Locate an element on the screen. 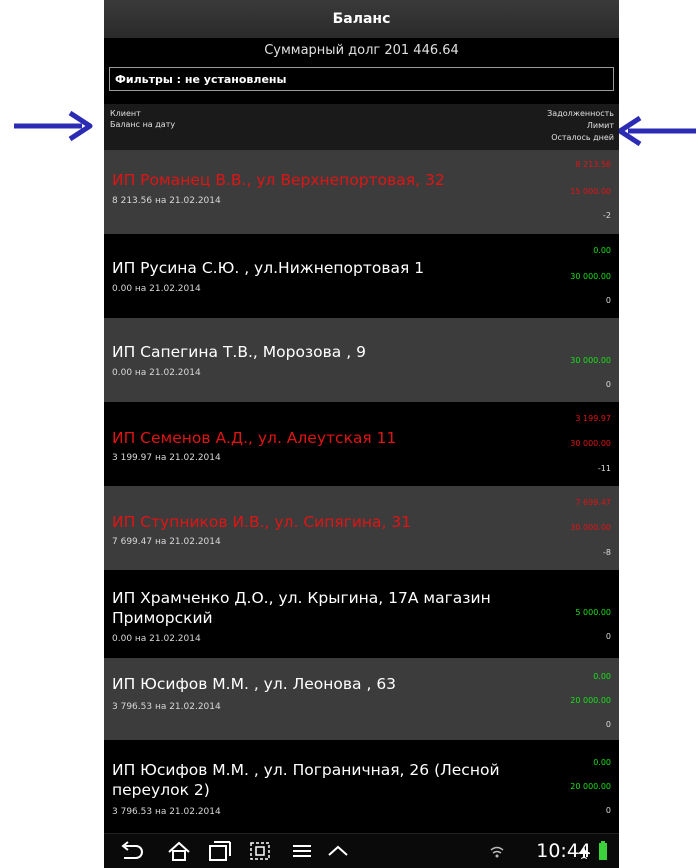 Image resolution: width=699 pixels, height=868 pixels. days-left-value: -11 is located at coordinates (604, 468).